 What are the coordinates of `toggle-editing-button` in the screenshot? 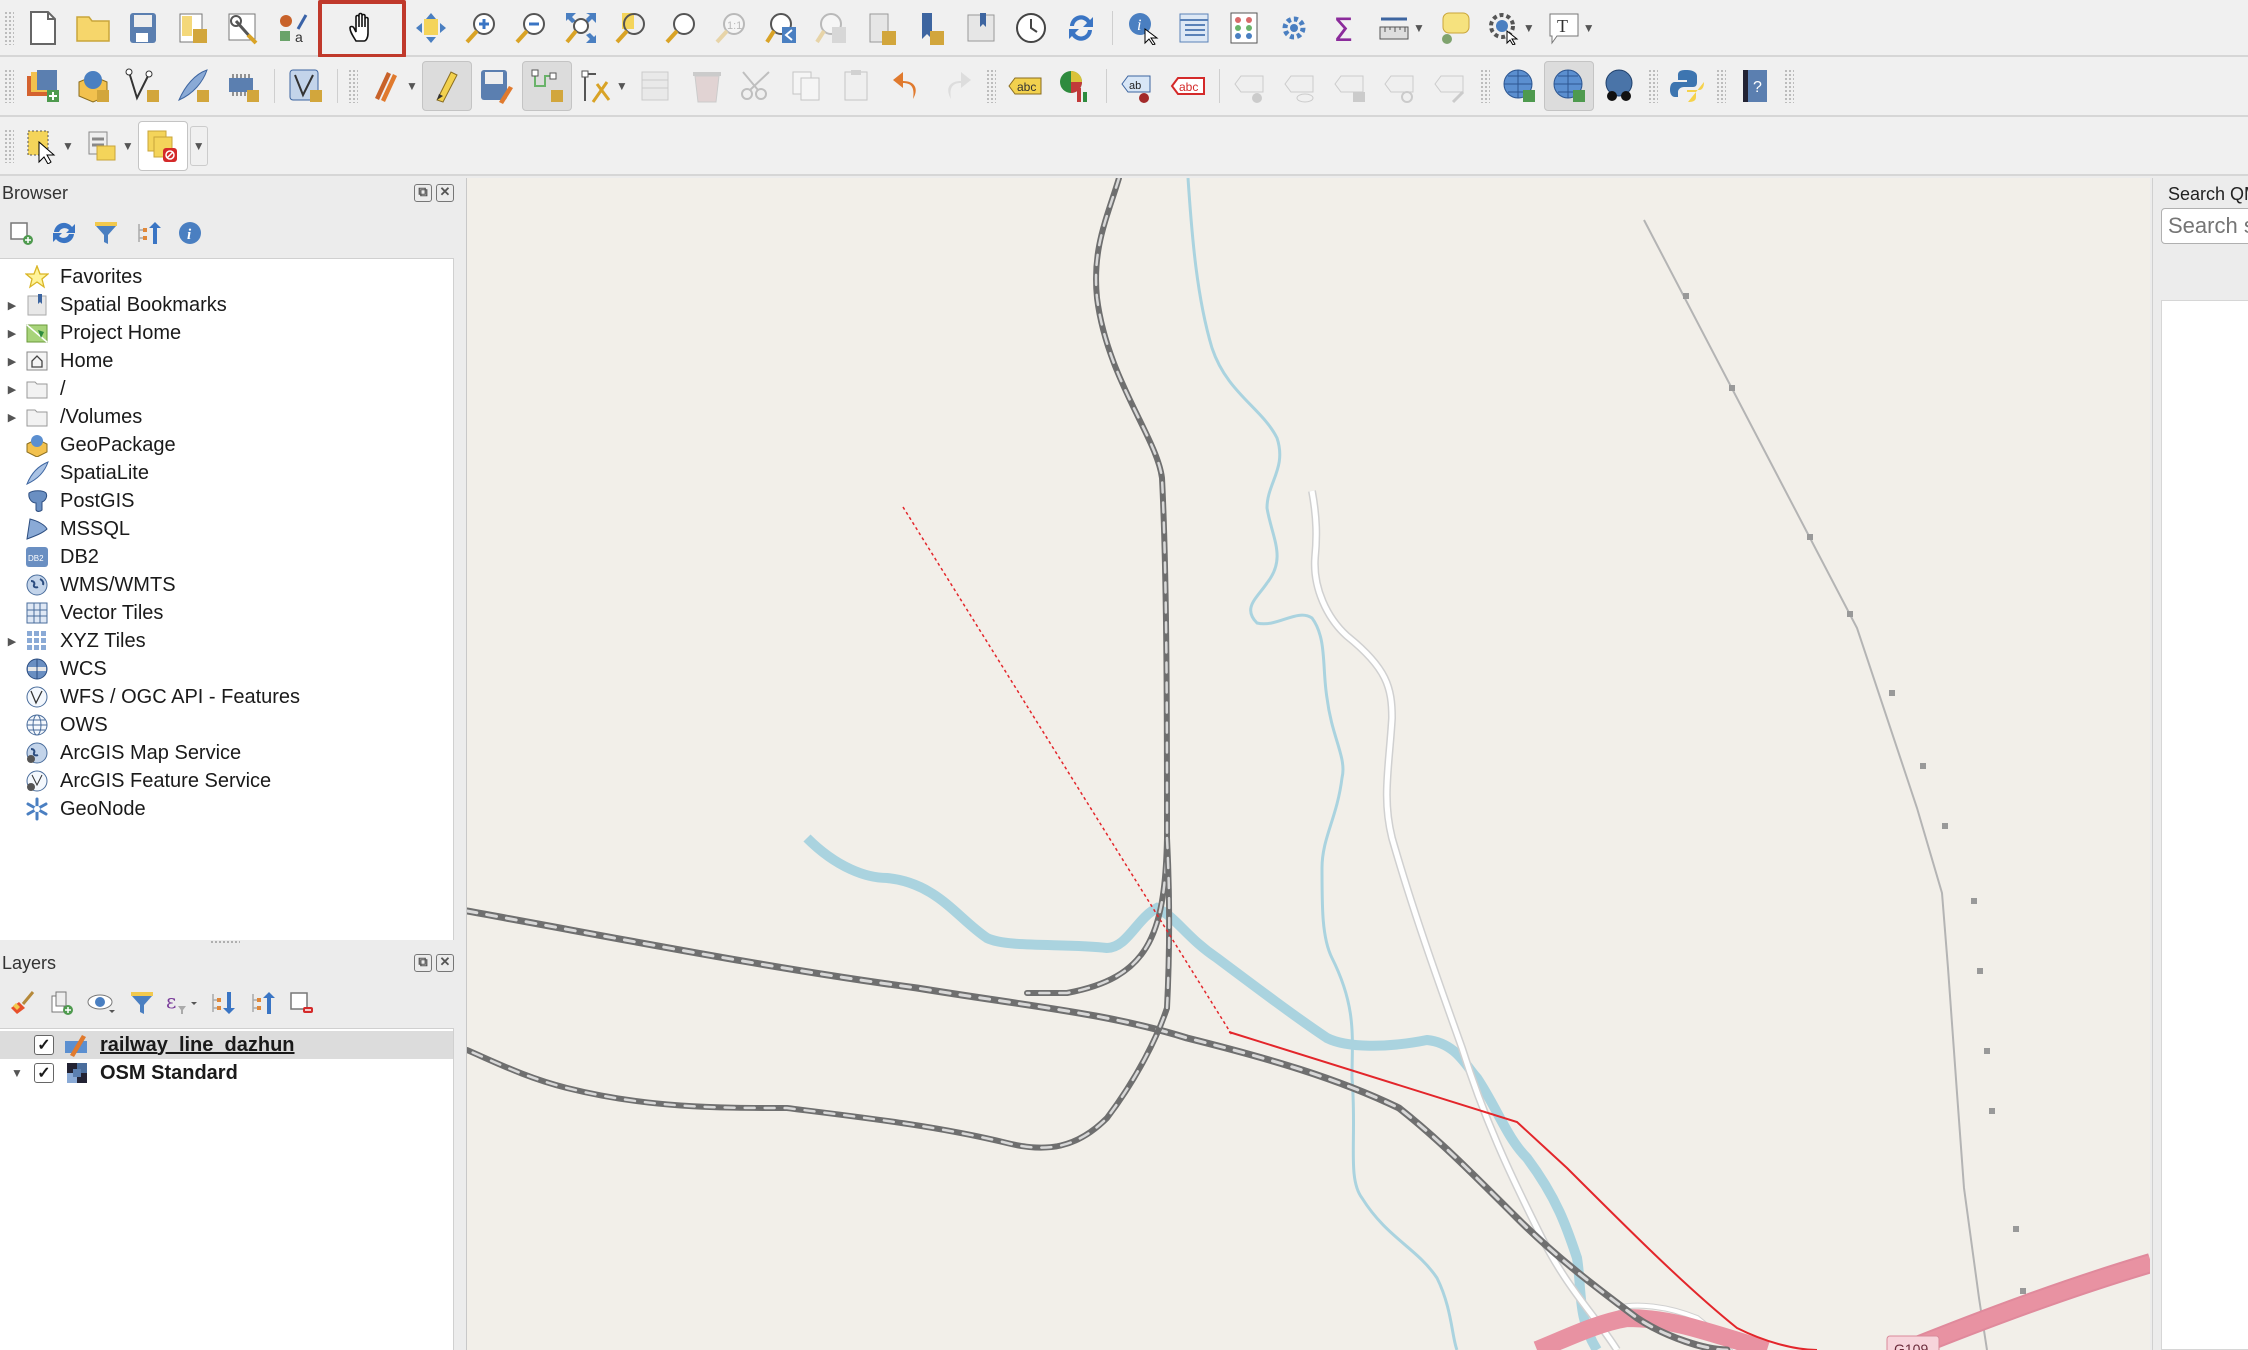 It's located at (446, 86).